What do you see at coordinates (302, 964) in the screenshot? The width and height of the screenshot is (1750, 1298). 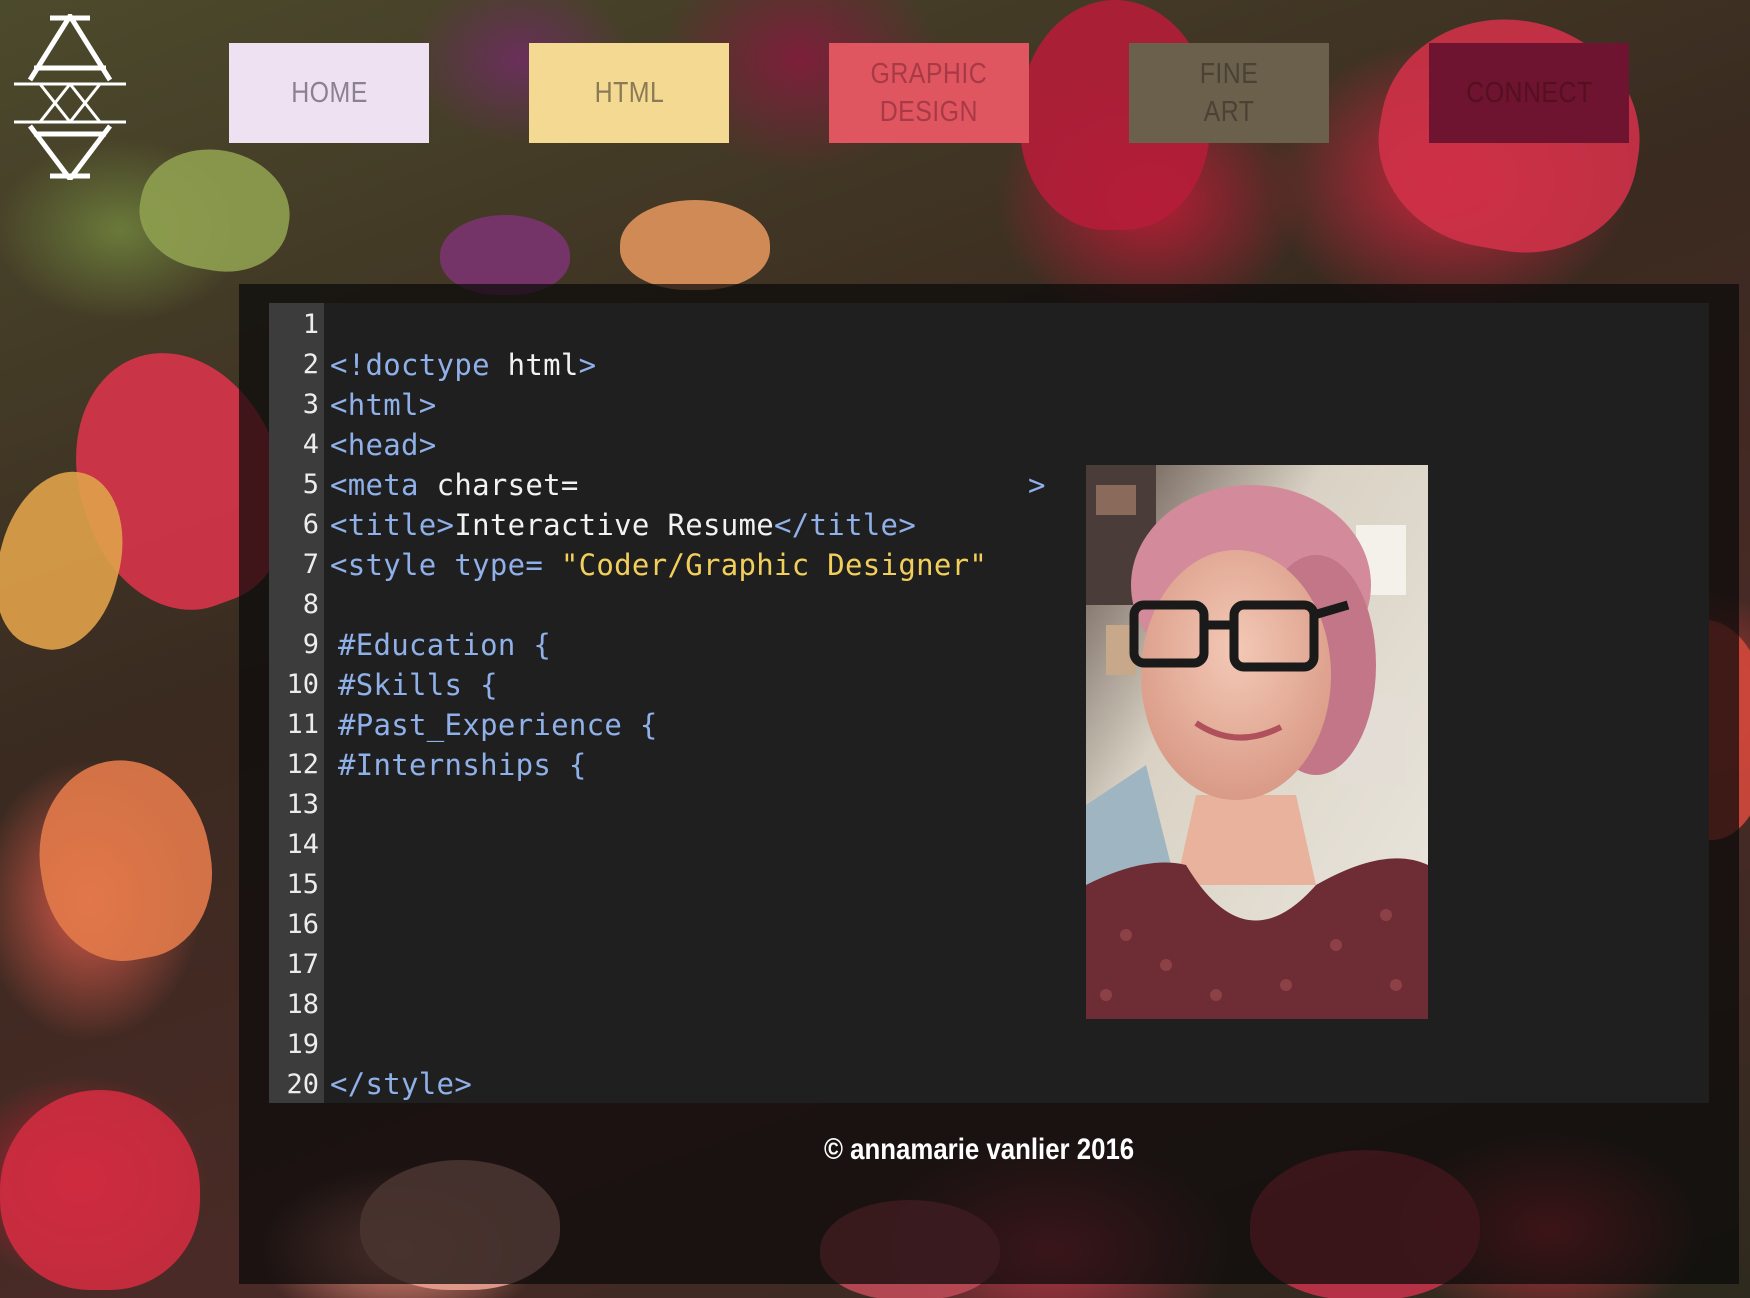 I see `line-number: 17` at bounding box center [302, 964].